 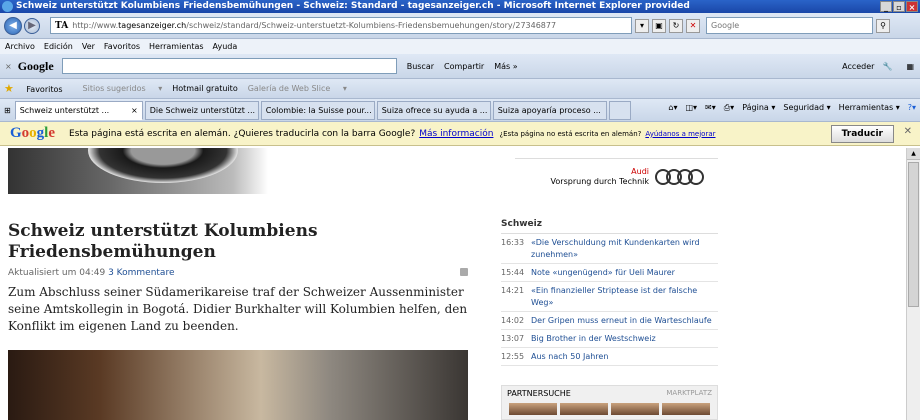 I want to click on google-logo: Google, so click(x=33, y=133).